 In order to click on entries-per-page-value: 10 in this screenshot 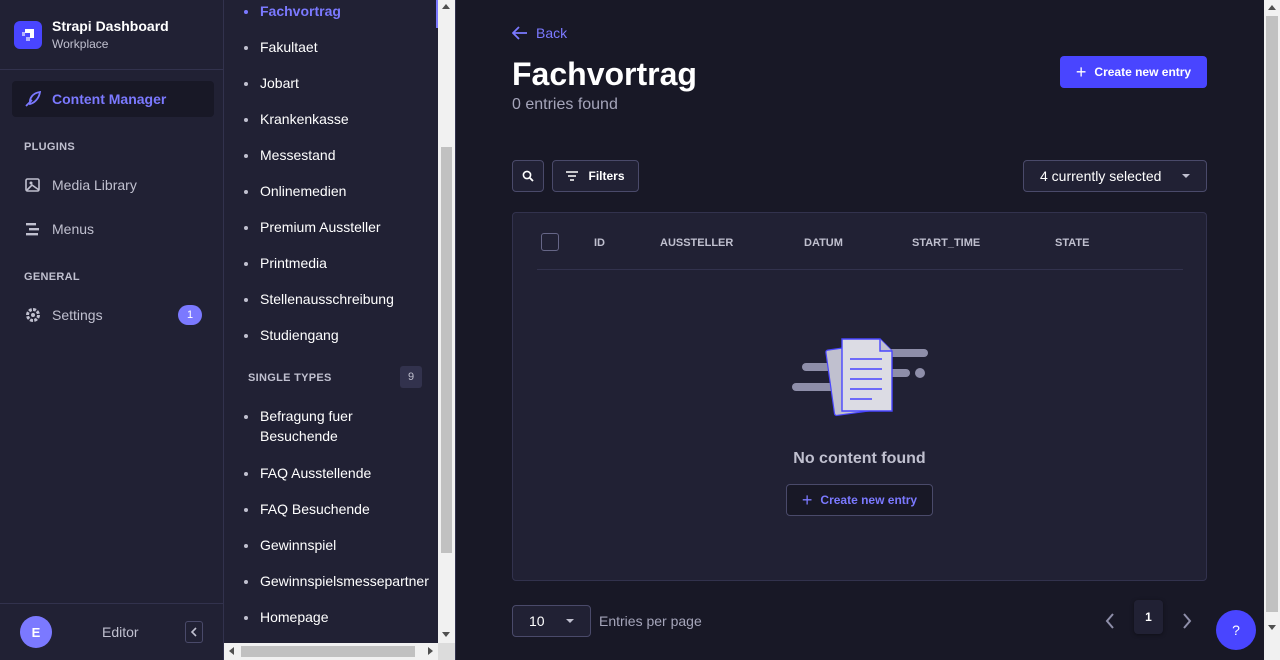, I will do `click(537, 621)`.